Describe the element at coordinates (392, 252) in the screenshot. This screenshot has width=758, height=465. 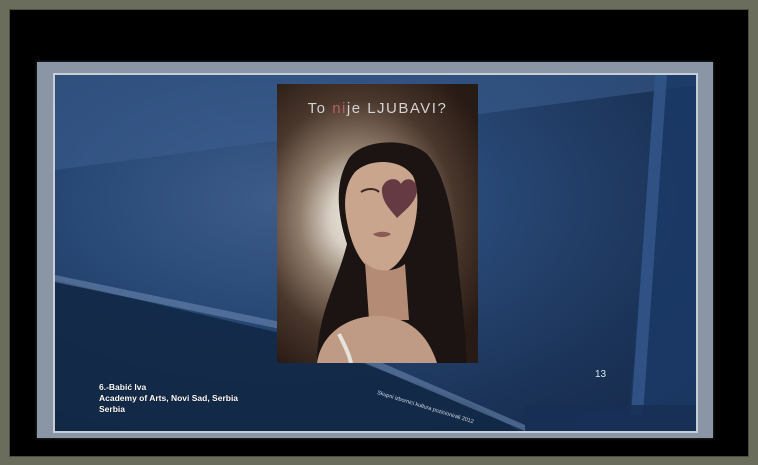
I see `woman-portrait-illustration` at that location.